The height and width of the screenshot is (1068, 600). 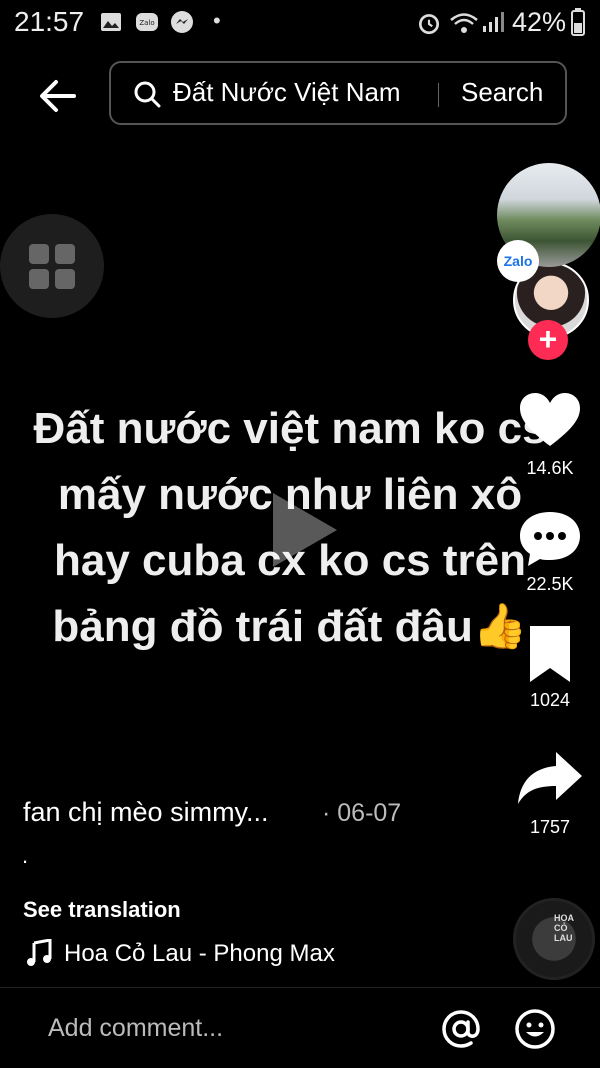 I want to click on signal-icon, so click(x=493, y=22).